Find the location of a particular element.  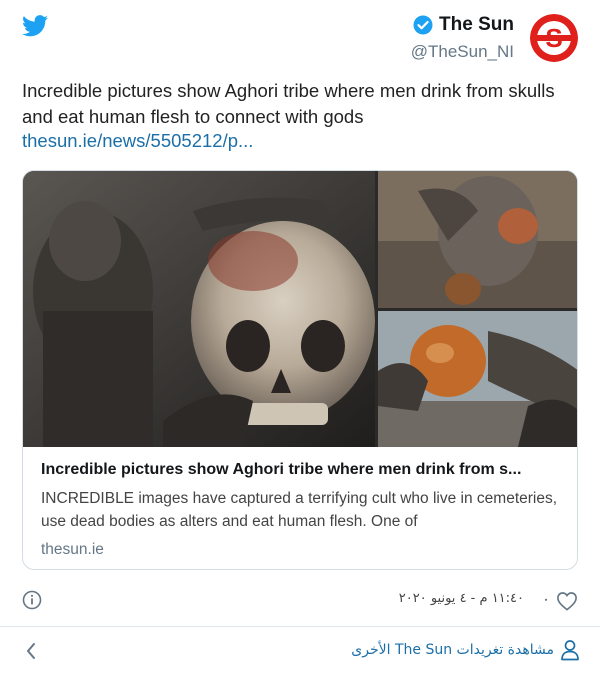

chevron-left-icon is located at coordinates (31, 651).